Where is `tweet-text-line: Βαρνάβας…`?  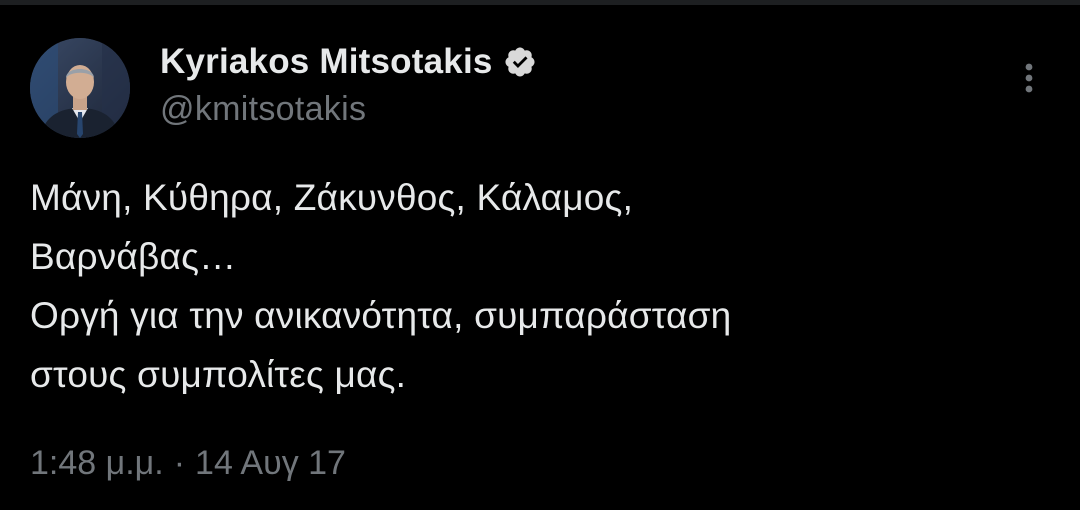 tweet-text-line: Βαρνάβας… is located at coordinates (133, 256).